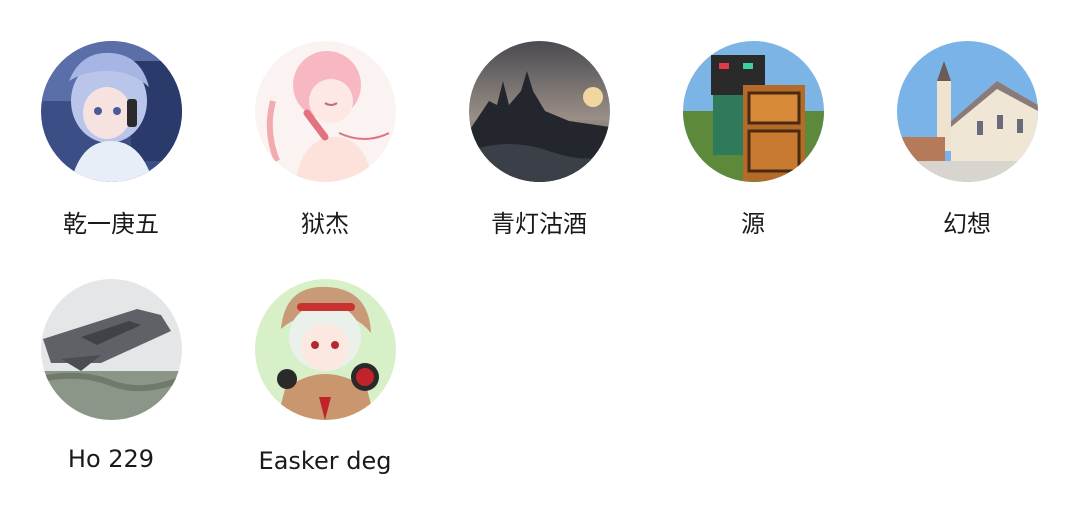 The height and width of the screenshot is (513, 1079). What do you see at coordinates (111, 349) in the screenshot?
I see `flying-wing-aircraft-avatar-icon` at bounding box center [111, 349].